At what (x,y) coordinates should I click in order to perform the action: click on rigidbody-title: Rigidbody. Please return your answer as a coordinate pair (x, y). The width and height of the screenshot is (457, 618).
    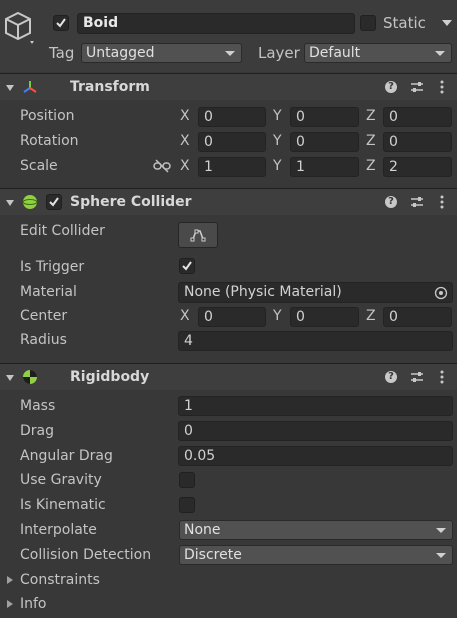
    Looking at the image, I should click on (110, 377).